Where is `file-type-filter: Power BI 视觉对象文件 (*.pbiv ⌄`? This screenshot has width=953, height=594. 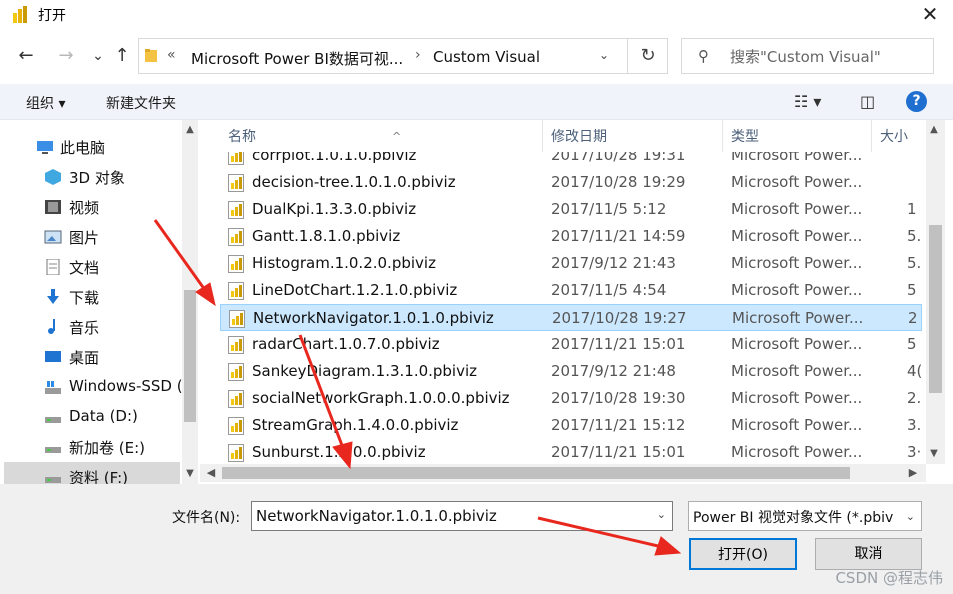 file-type-filter: Power BI 视觉对象文件 (*.pbiv ⌄ is located at coordinates (805, 516).